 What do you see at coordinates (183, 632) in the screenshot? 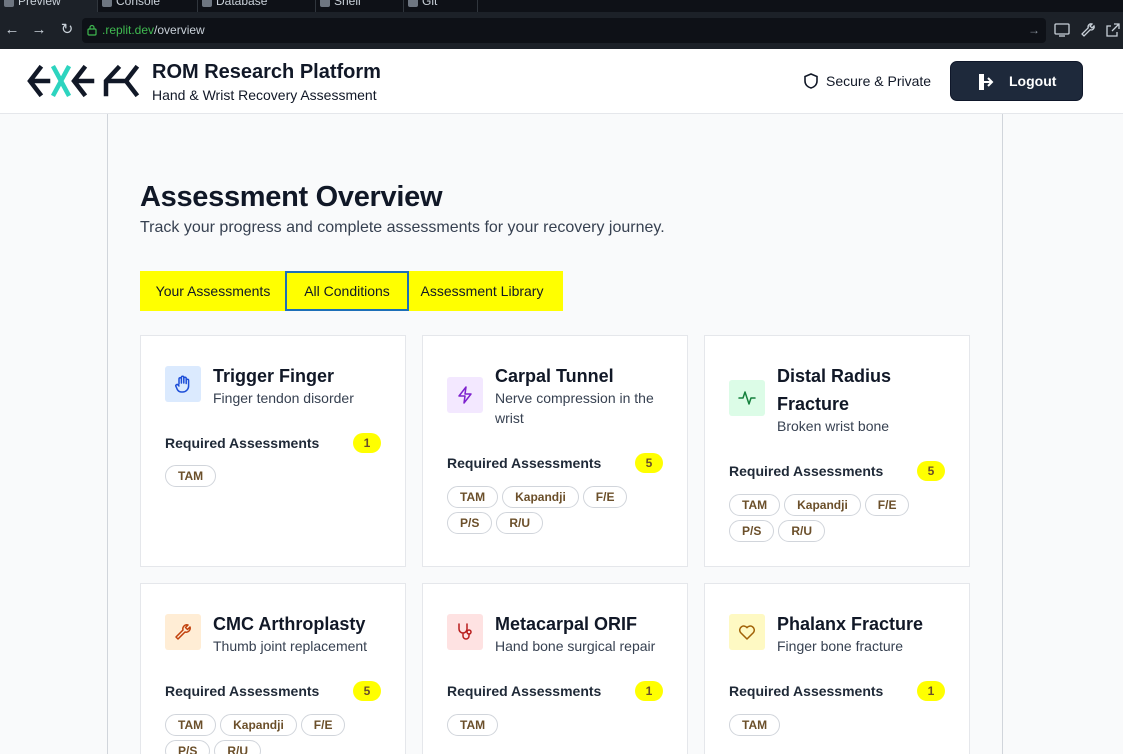
I see `wrench-icon` at bounding box center [183, 632].